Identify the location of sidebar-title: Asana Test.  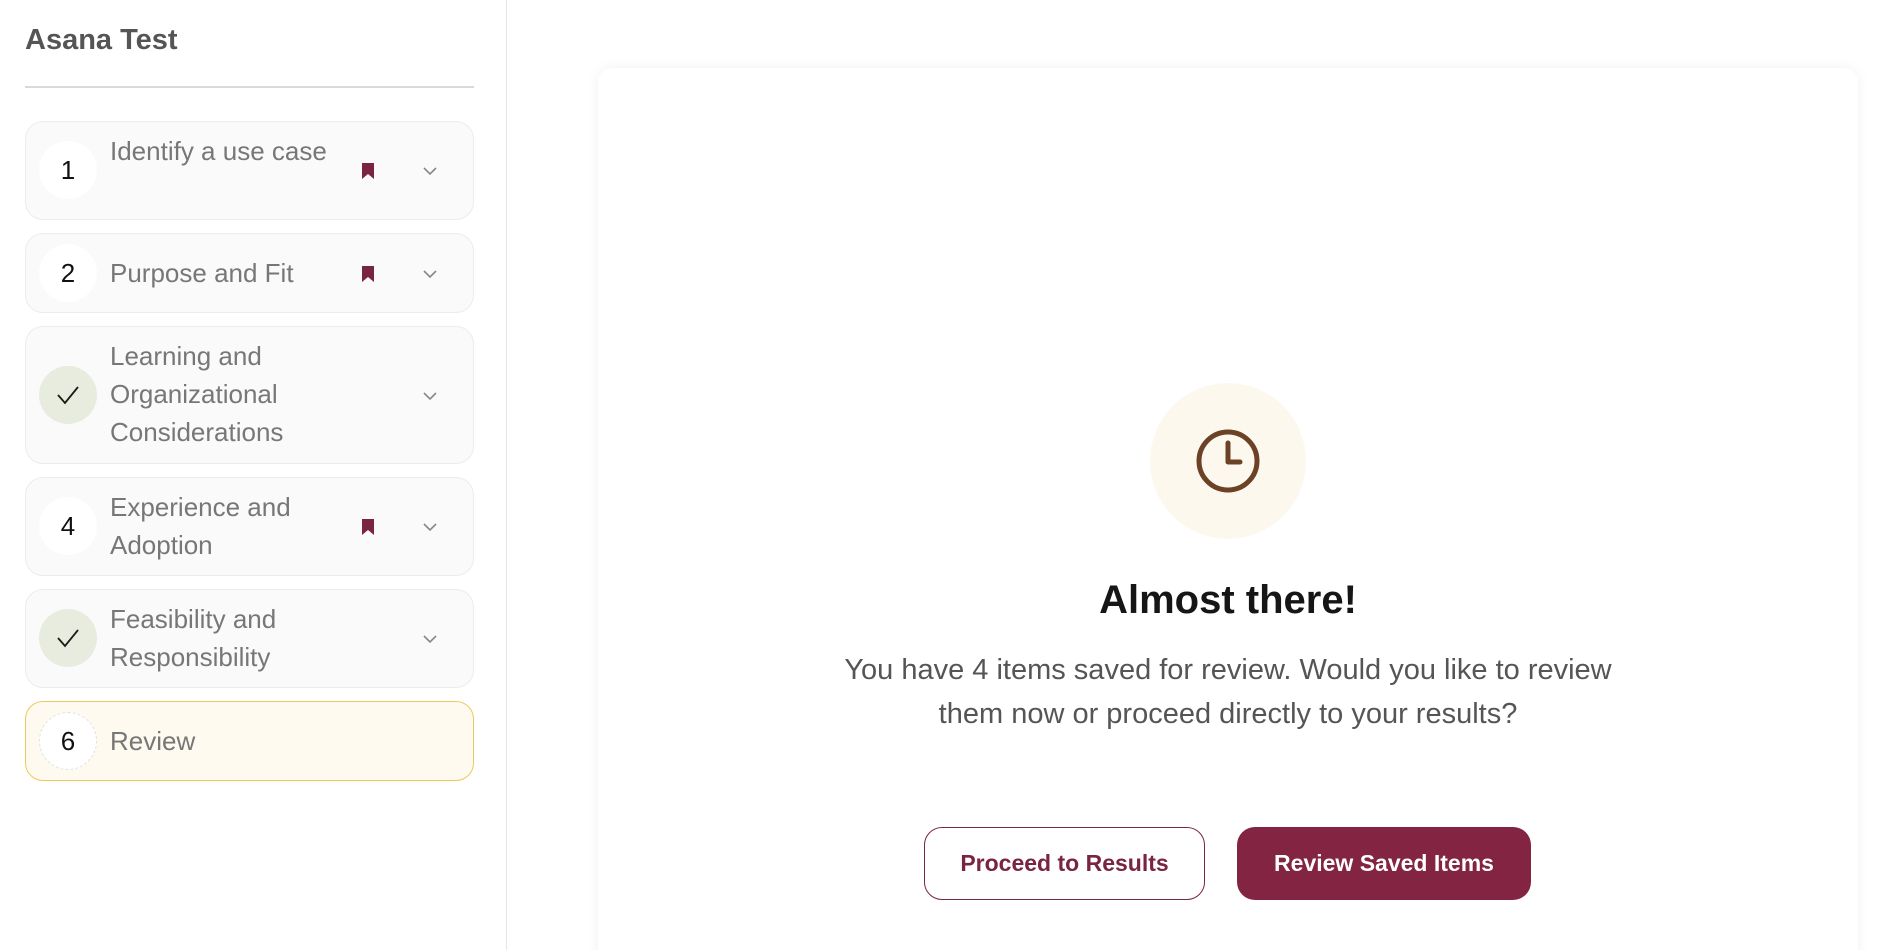
(101, 40).